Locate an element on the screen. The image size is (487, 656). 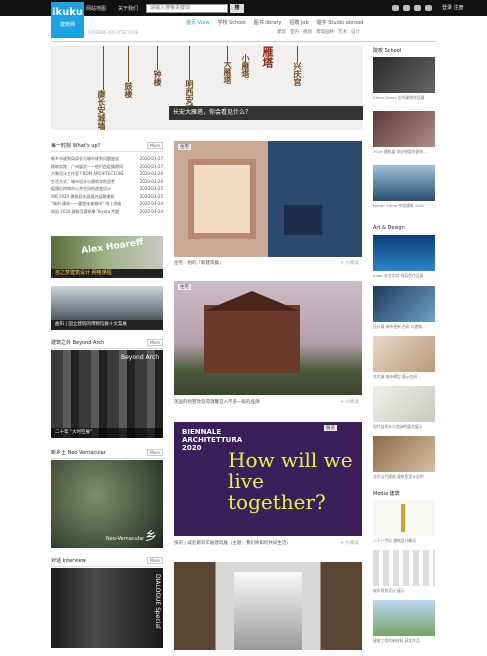
search-button: 搜 is located at coordinates (237, 8).